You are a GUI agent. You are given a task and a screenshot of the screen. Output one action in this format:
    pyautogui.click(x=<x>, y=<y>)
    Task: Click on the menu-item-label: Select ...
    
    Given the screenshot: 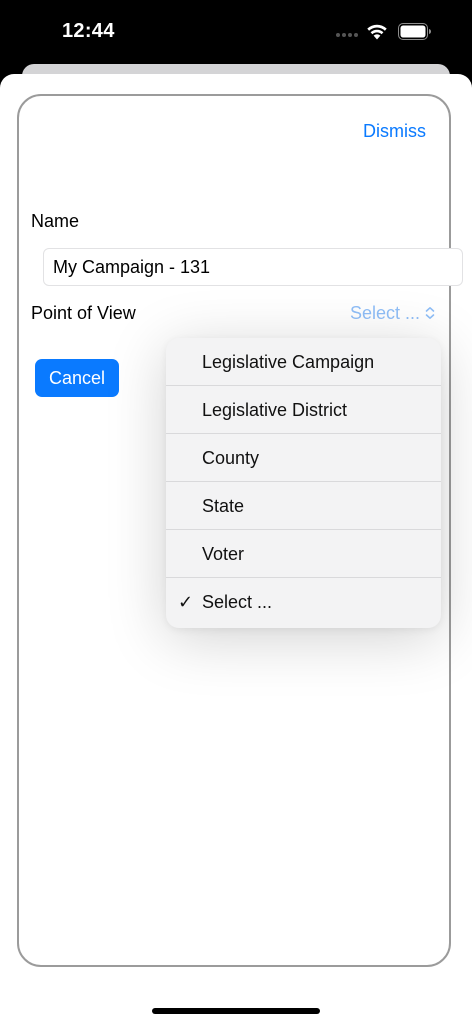 What is the action you would take?
    pyautogui.click(x=237, y=602)
    